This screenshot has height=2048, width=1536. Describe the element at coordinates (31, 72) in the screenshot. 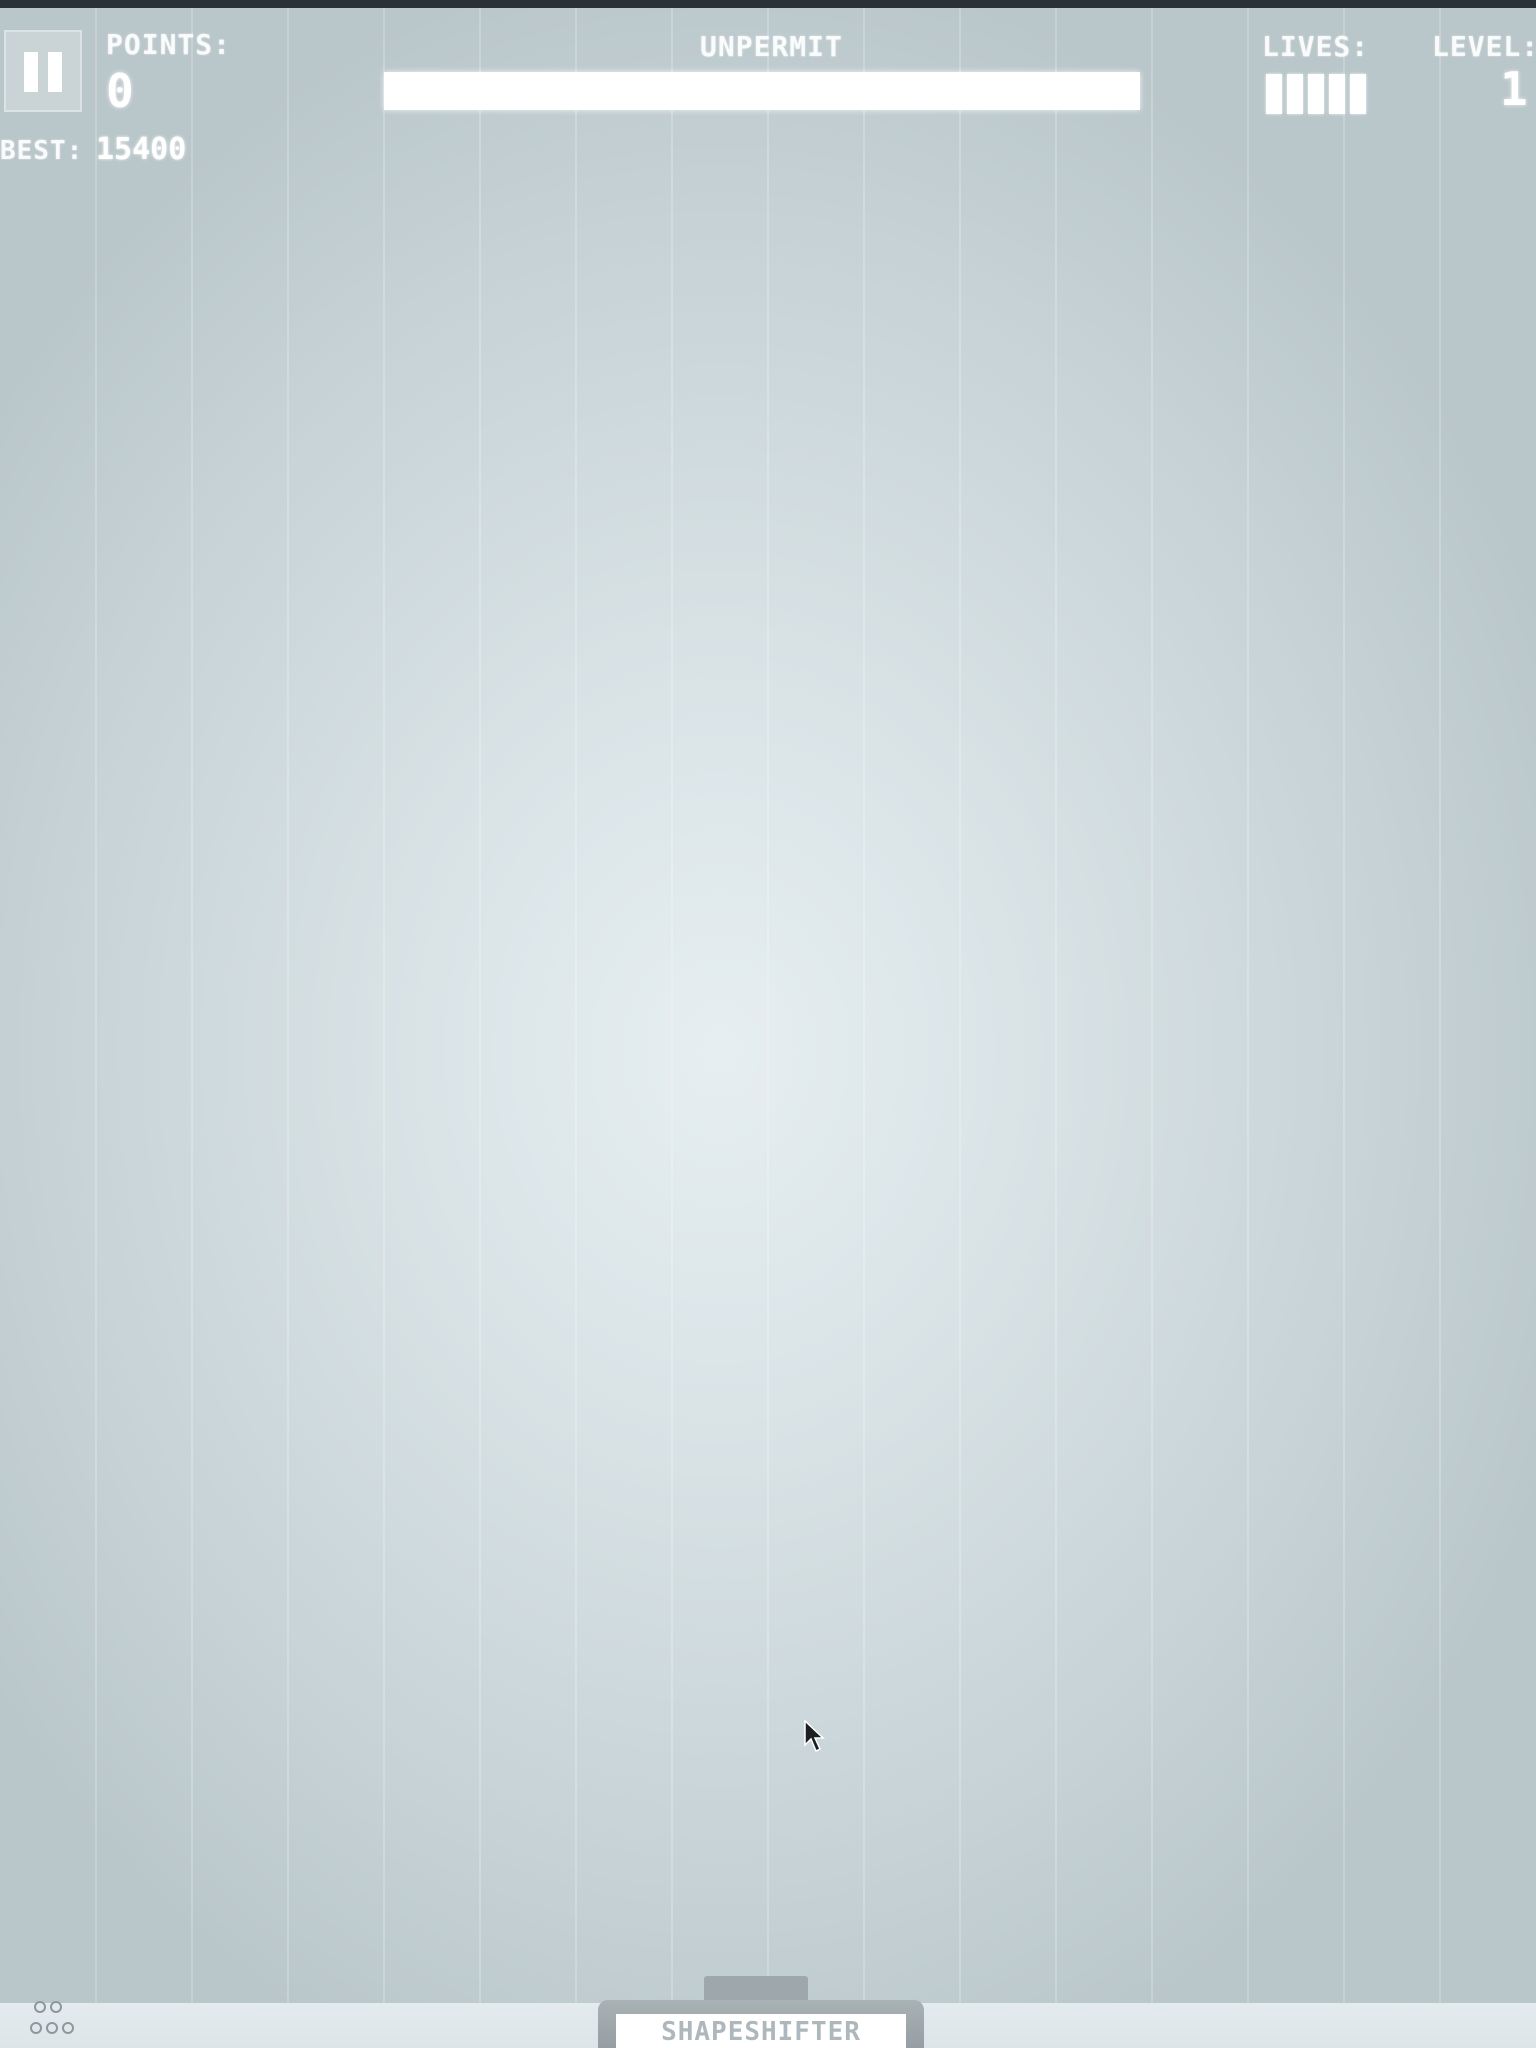

I see `pause-icon` at that location.